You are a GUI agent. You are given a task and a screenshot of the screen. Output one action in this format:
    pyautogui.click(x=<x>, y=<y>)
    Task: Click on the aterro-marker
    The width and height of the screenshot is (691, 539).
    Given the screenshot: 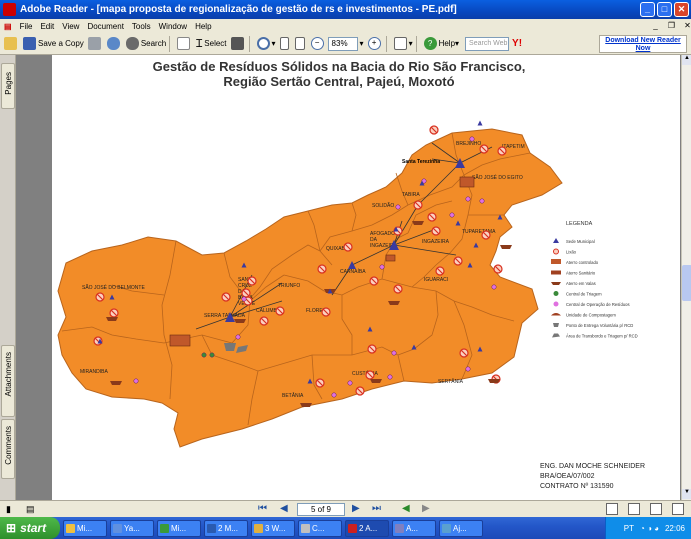 What is the action you would take?
    pyautogui.click(x=390, y=258)
    